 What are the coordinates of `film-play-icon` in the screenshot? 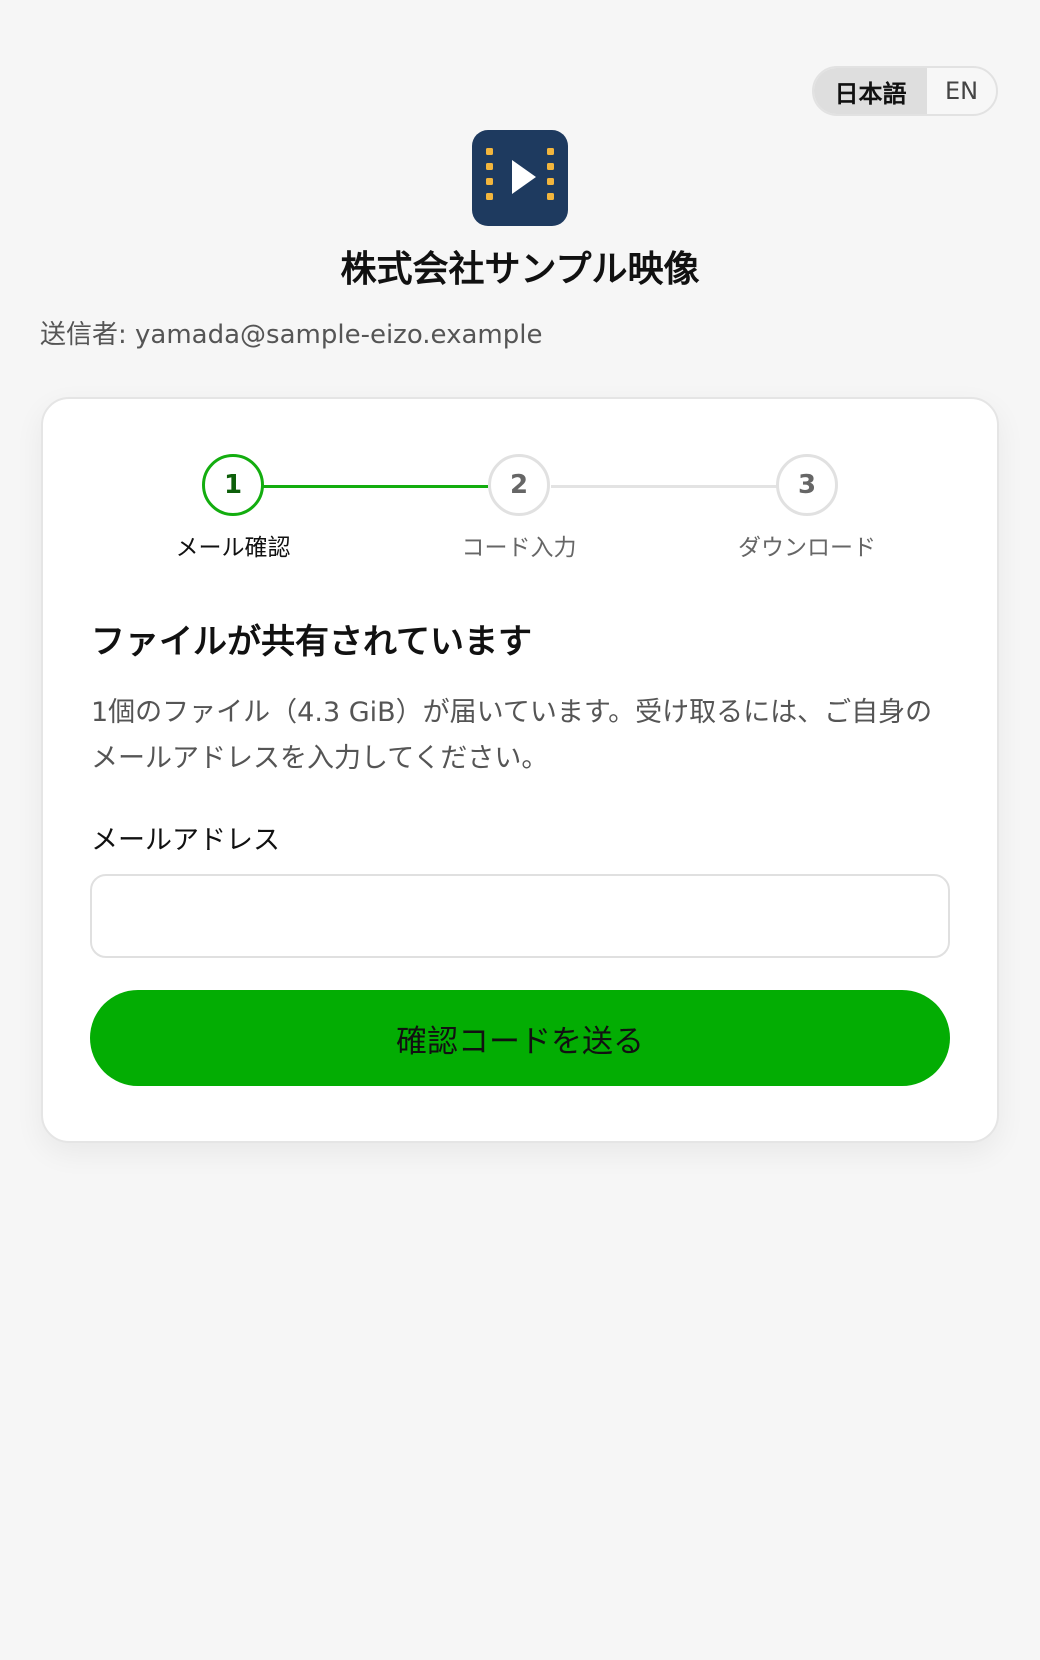 It's located at (520, 178).